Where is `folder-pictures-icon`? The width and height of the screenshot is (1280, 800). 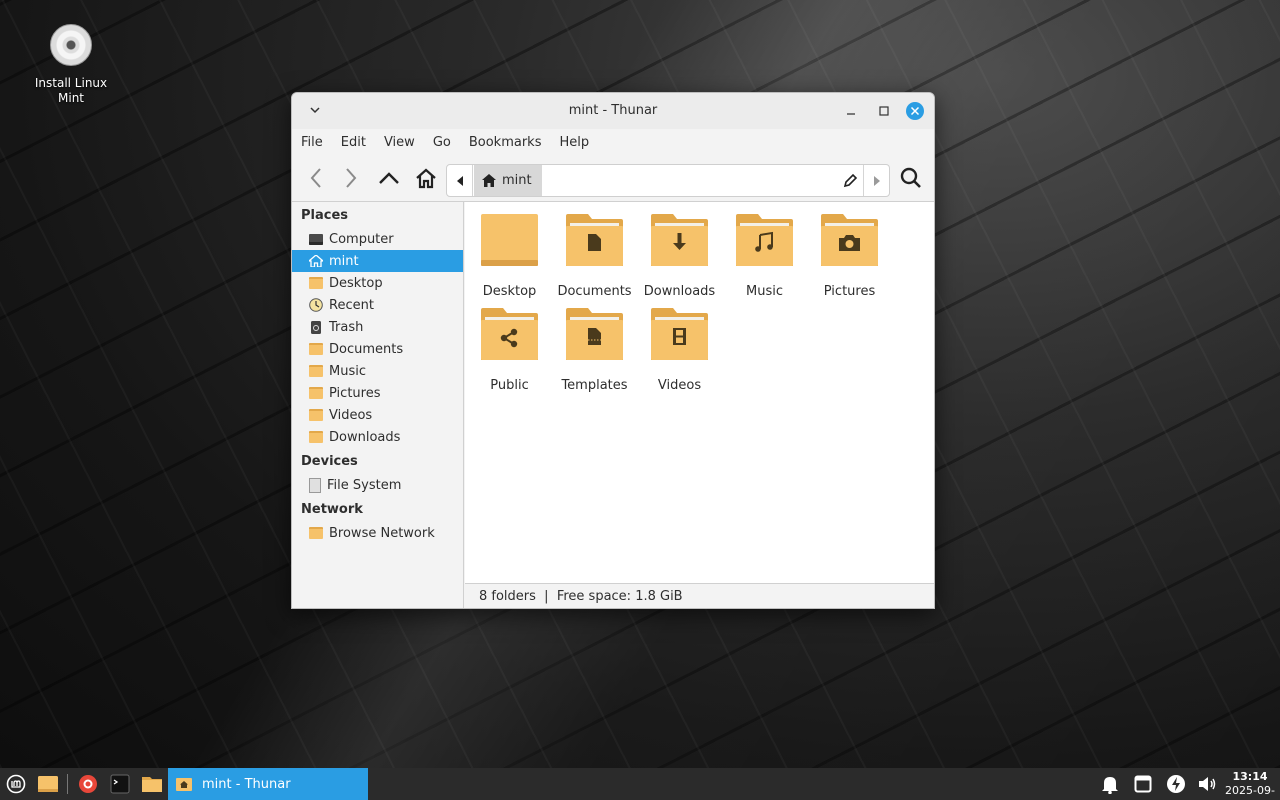
folder-pictures-icon is located at coordinates (849, 240).